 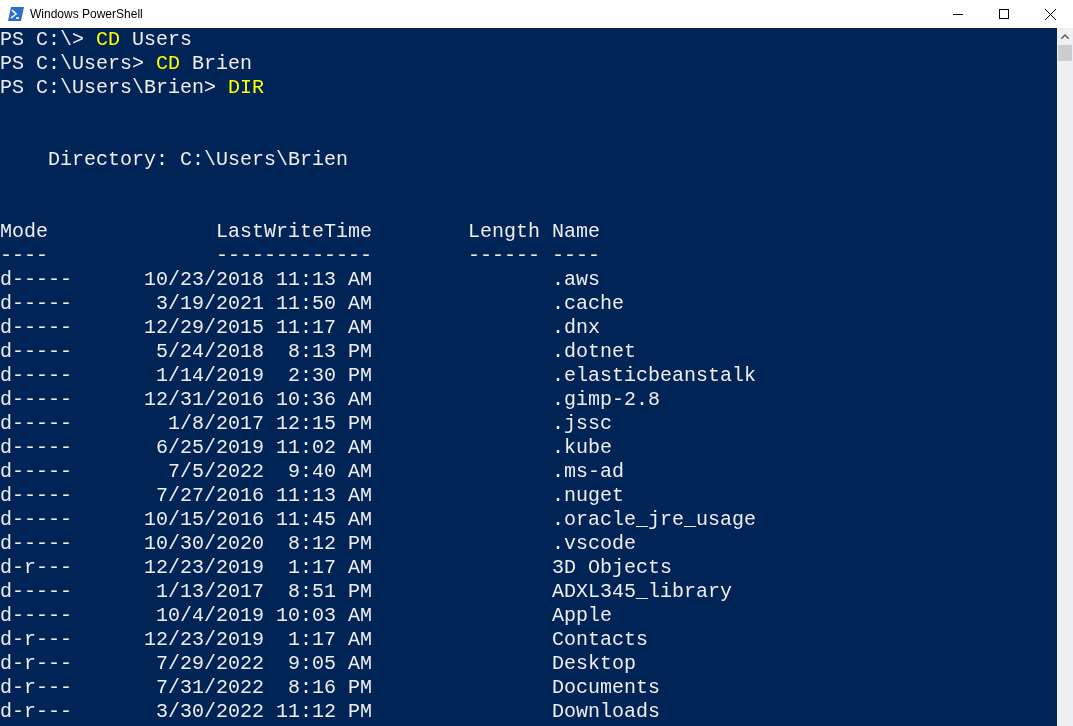 I want to click on time-cell-text: 8:16 PM, so click(x=330, y=688).